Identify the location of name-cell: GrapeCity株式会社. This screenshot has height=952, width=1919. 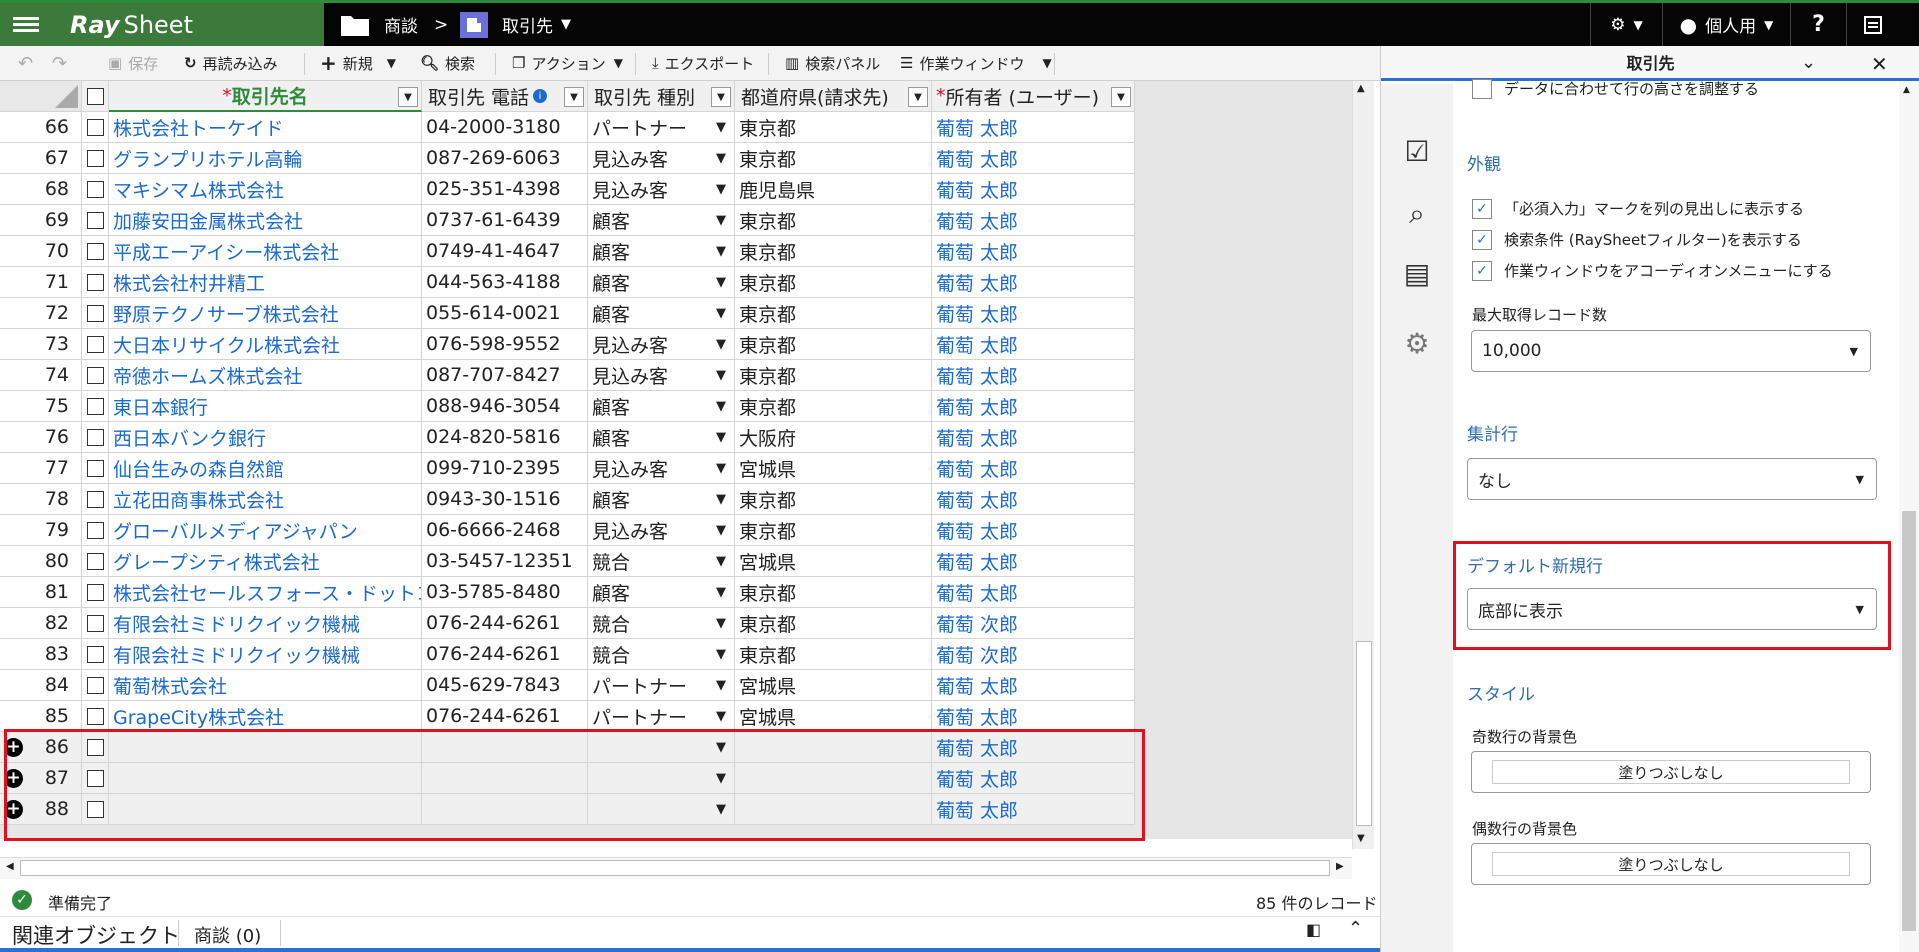
(265, 716).